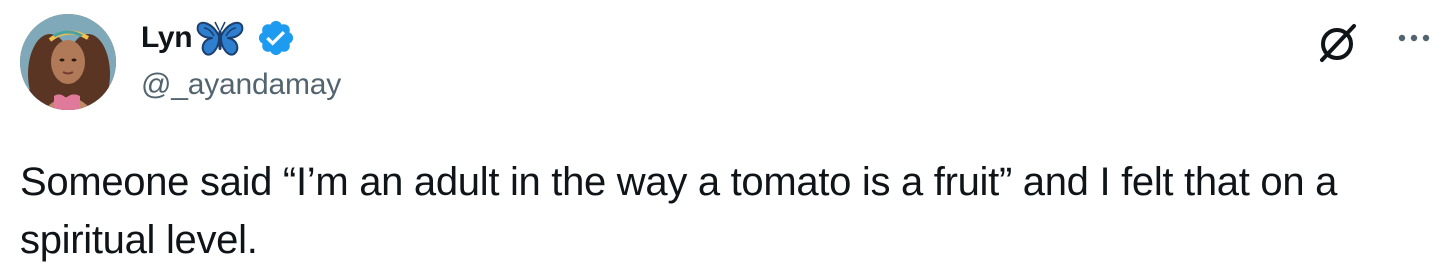  I want to click on more-options-icon, so click(1414, 38).